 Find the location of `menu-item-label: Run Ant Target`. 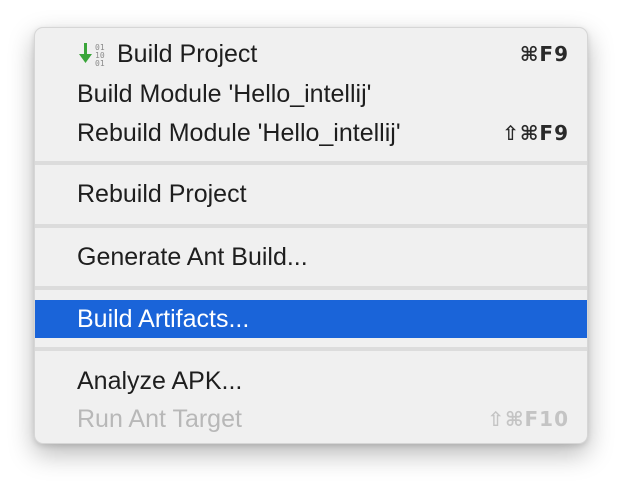

menu-item-label: Run Ant Target is located at coordinates (159, 418).